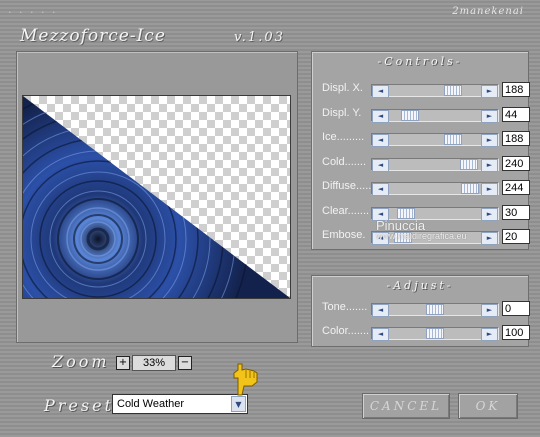  What do you see at coordinates (488, 11) in the screenshot?
I see `brand-label: 2manekenai` at bounding box center [488, 11].